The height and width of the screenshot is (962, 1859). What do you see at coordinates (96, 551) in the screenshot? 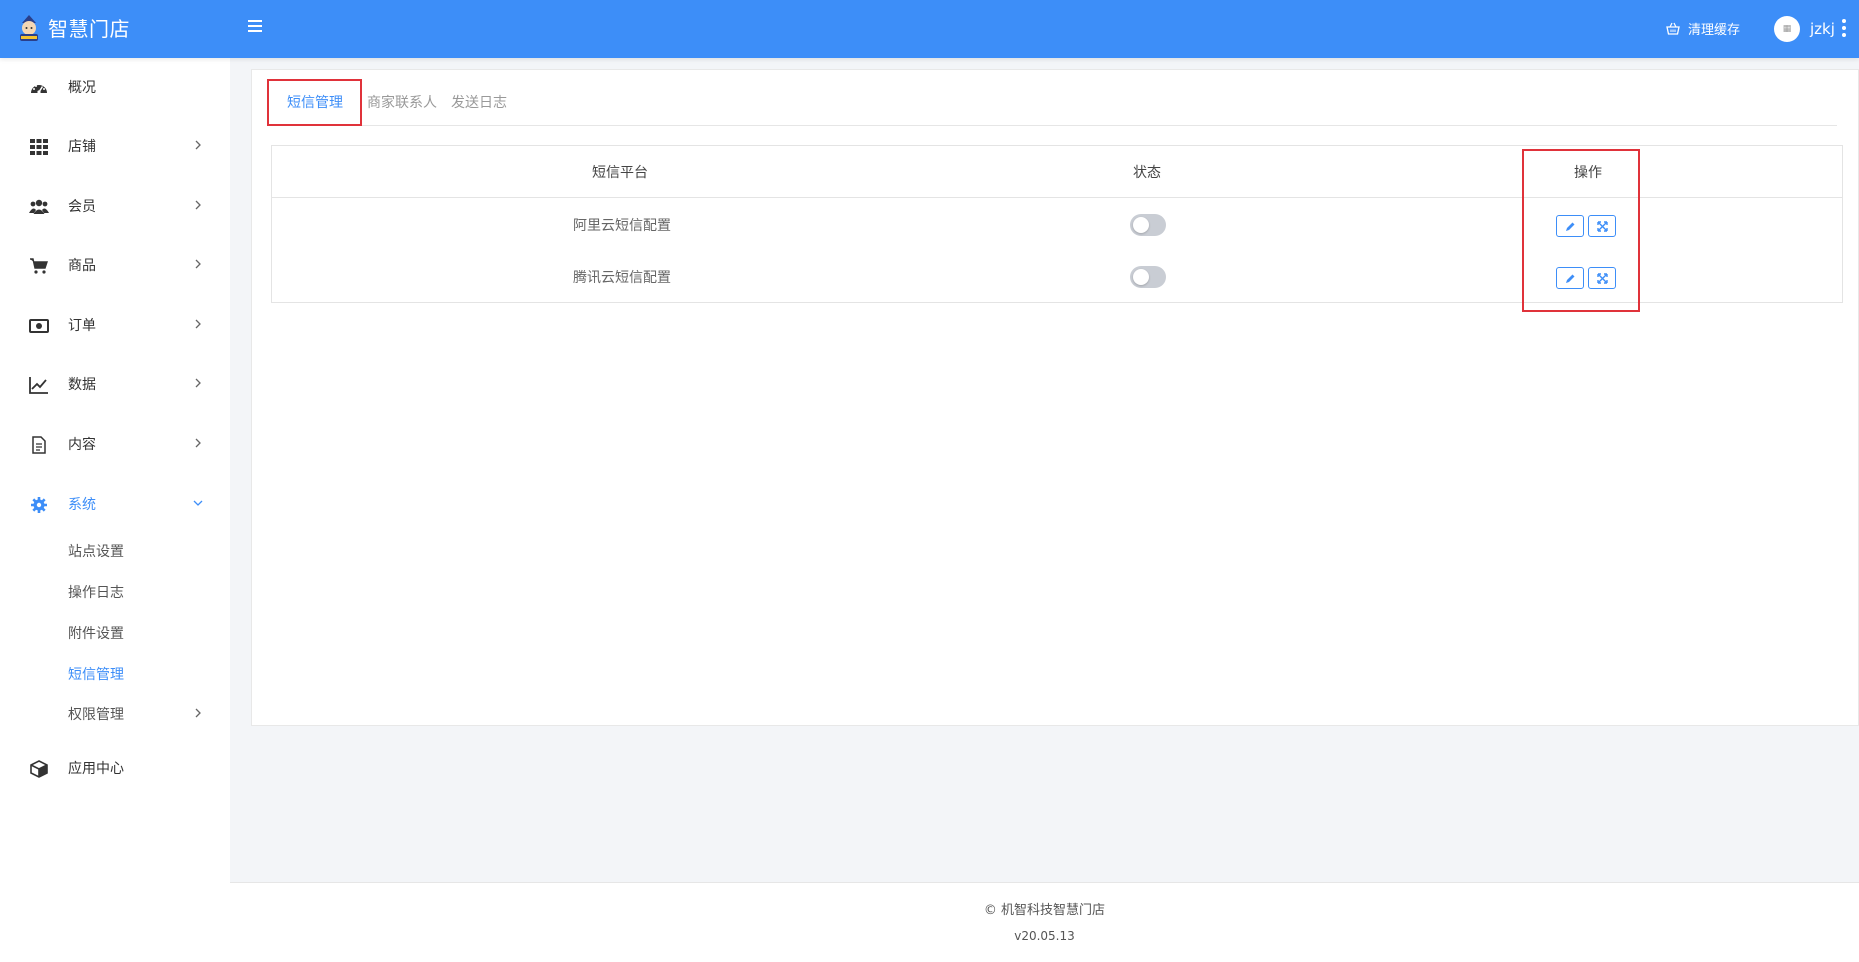
I see `sidebar-subitem-site-settings: 站点设置` at bounding box center [96, 551].